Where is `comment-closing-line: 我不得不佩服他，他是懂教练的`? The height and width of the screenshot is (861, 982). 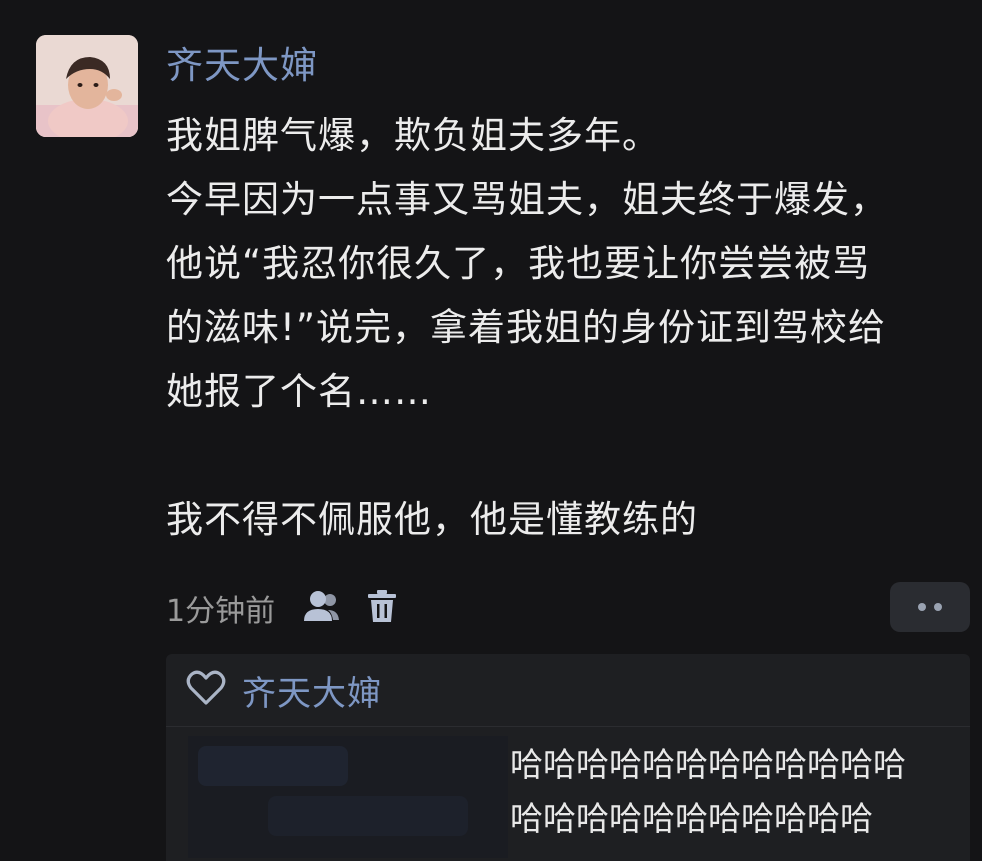
comment-closing-line: 我不得不佩服他，他是懂教练的 is located at coordinates (432, 519).